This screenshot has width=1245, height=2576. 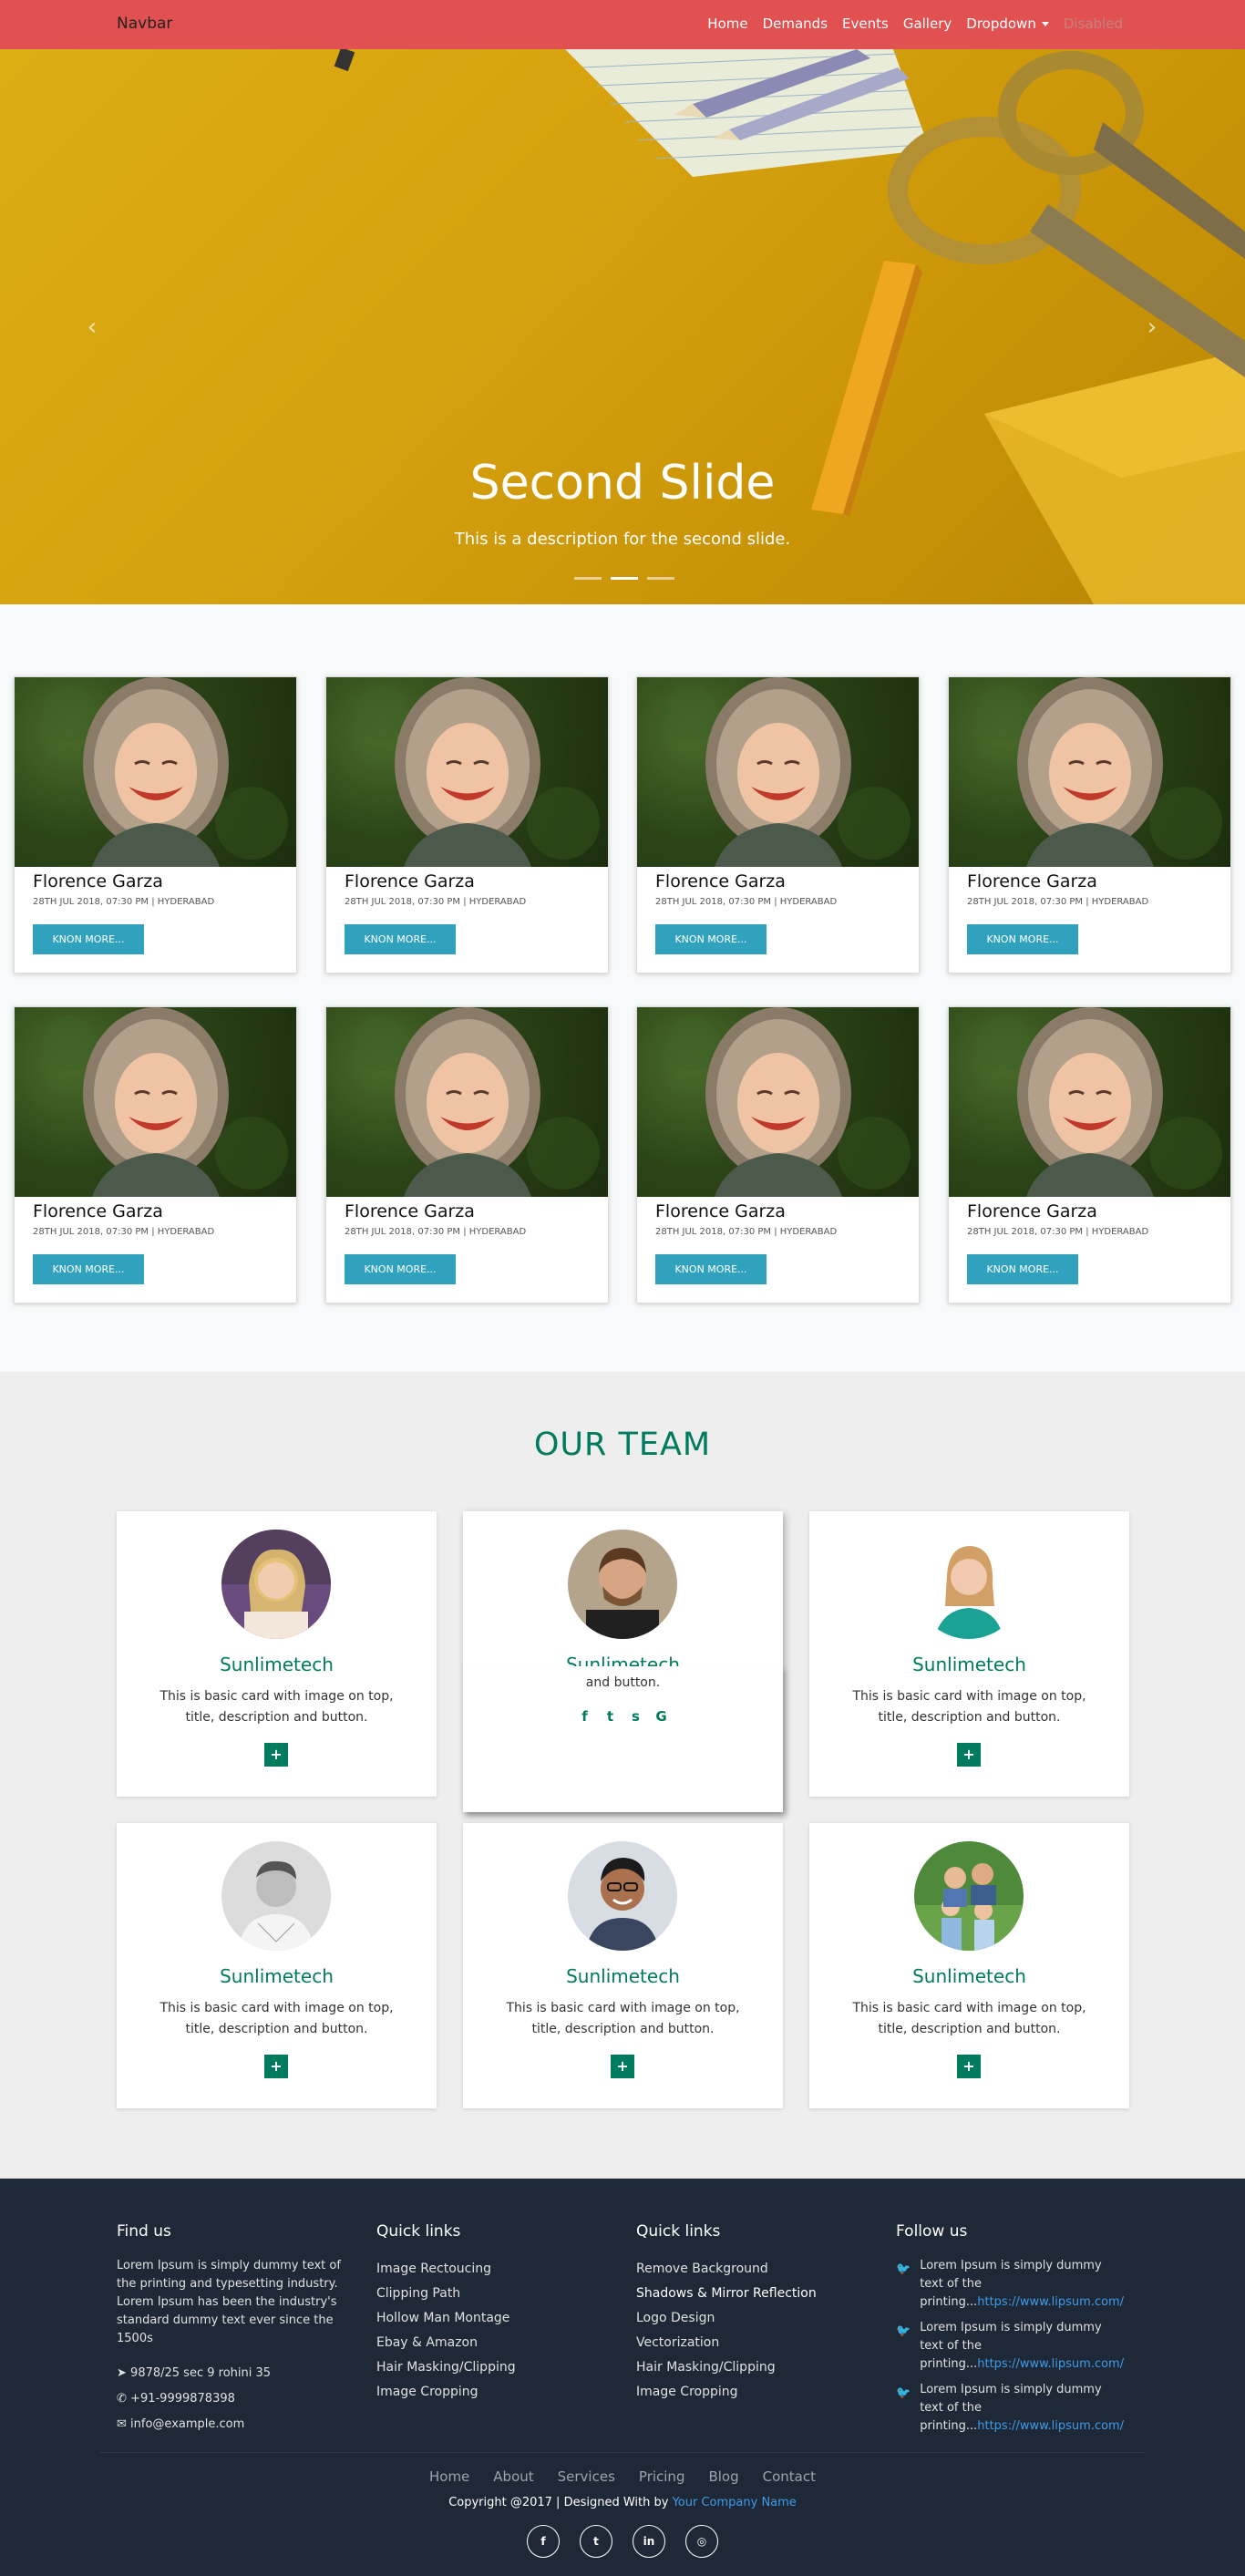 What do you see at coordinates (622, 1896) in the screenshot?
I see `member-photo` at bounding box center [622, 1896].